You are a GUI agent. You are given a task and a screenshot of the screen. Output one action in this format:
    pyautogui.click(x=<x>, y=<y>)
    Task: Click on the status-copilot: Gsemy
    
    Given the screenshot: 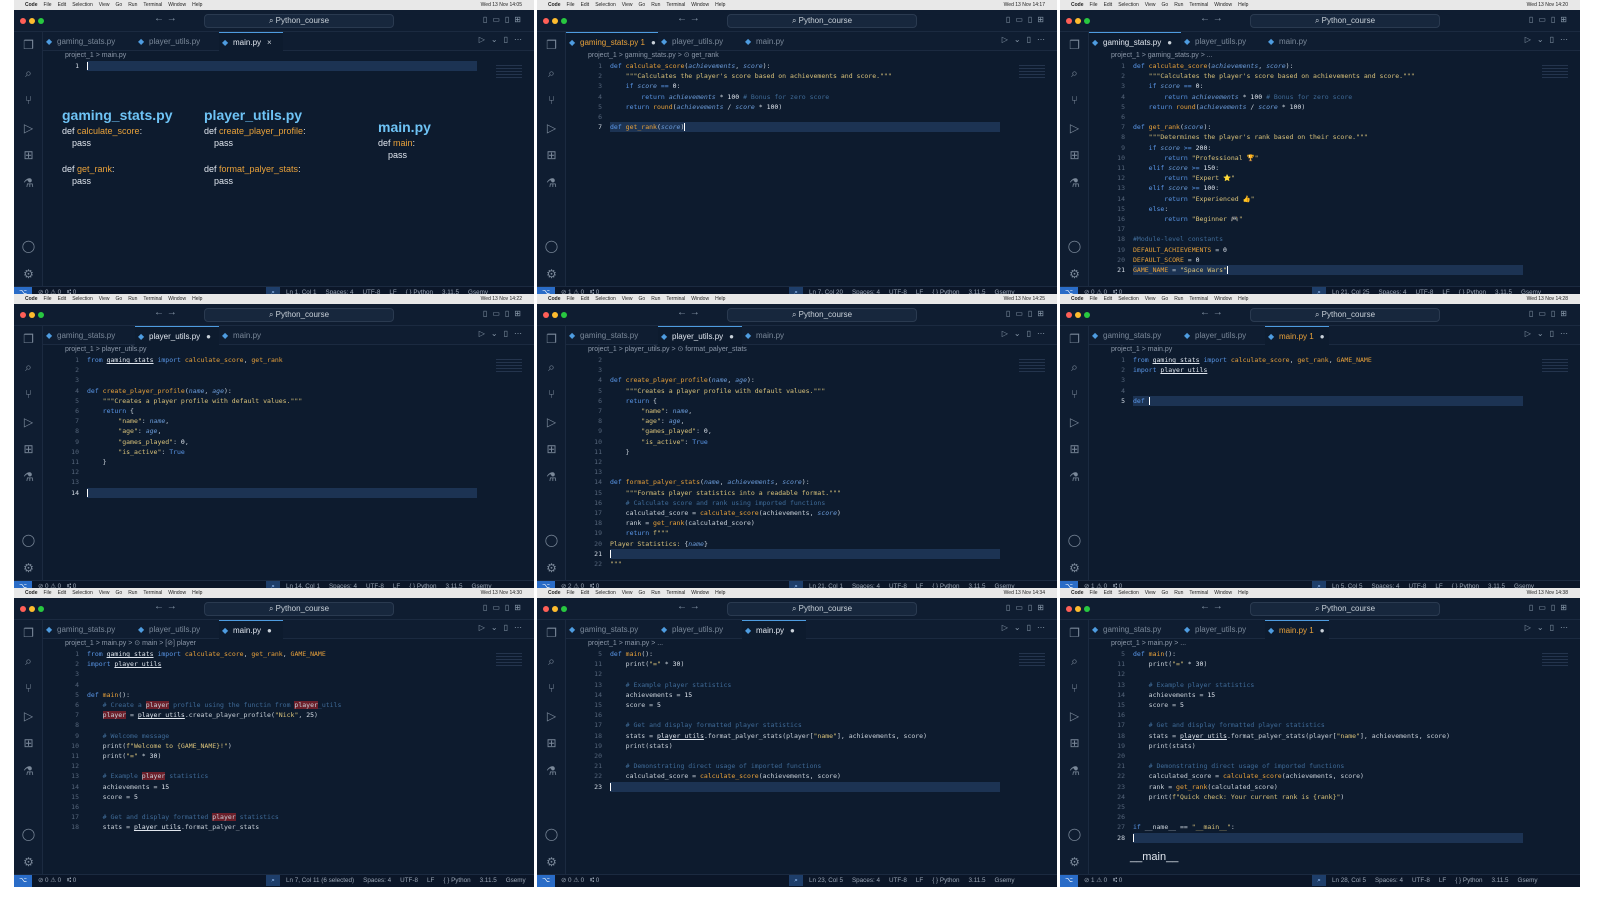 What is the action you would take?
    pyautogui.click(x=516, y=880)
    